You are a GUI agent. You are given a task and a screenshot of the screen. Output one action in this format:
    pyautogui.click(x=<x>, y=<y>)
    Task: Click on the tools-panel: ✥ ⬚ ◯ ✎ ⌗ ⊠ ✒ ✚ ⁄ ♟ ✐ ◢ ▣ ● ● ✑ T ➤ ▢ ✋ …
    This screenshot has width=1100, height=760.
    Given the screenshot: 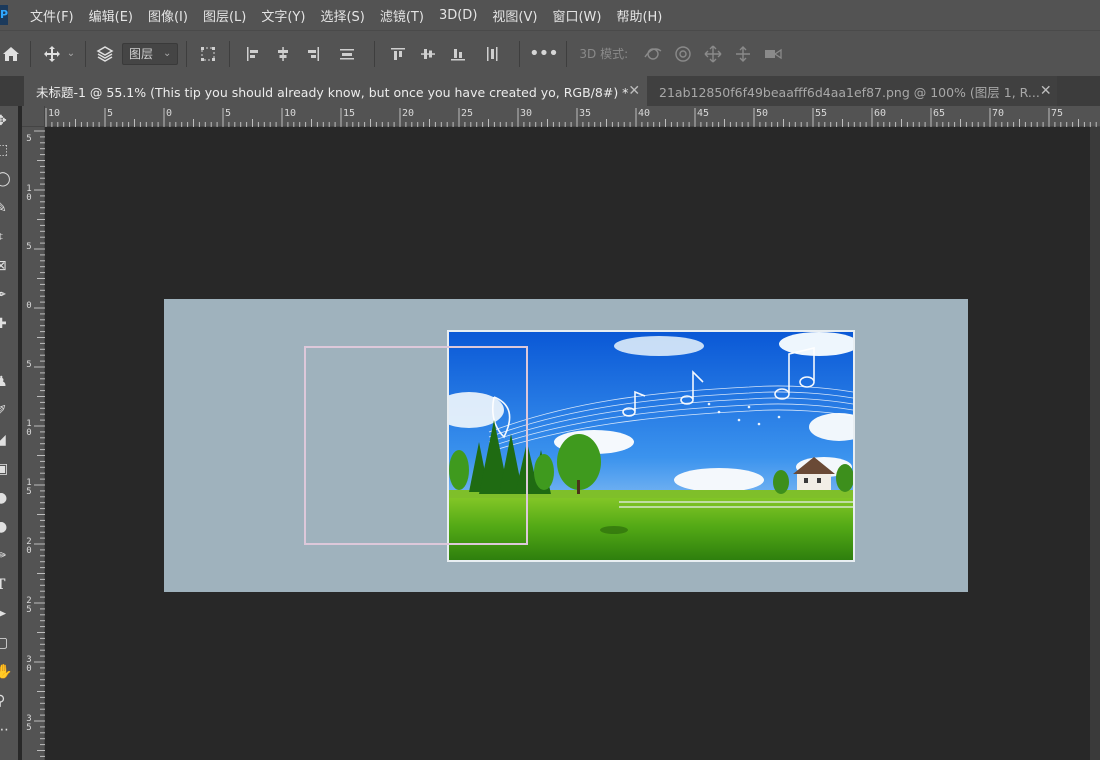 What is the action you would take?
    pyautogui.click(x=9, y=433)
    